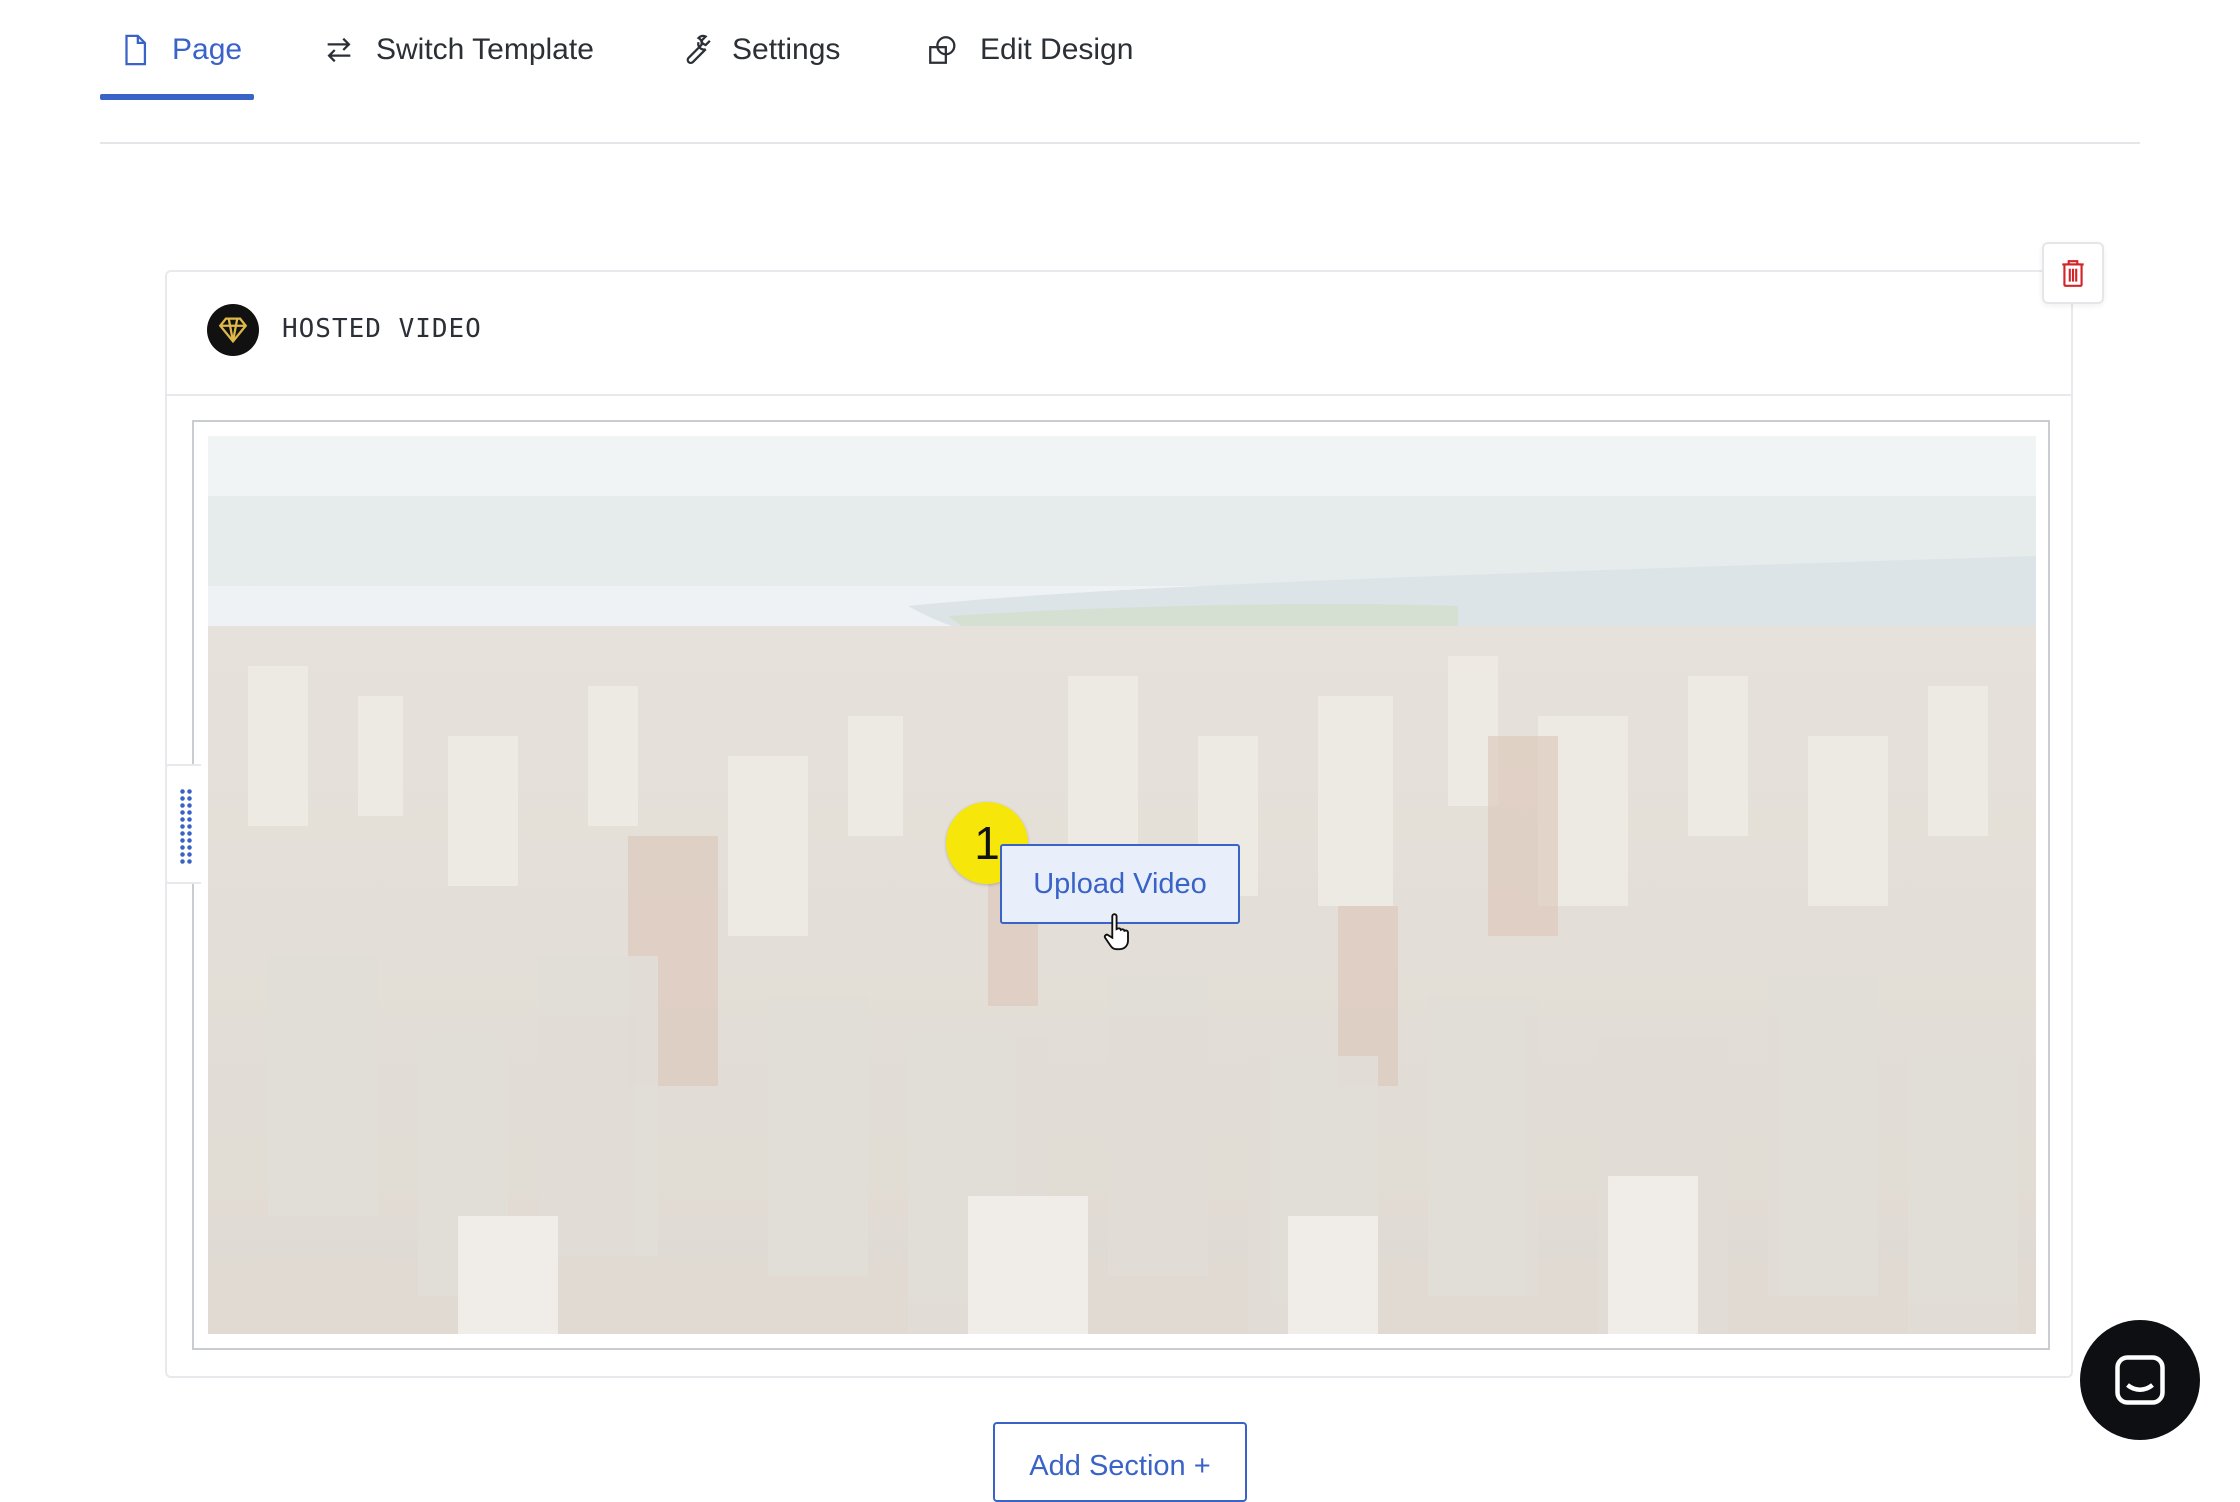 This screenshot has height=1502, width=2240. I want to click on diamond-logo-icon, so click(233, 330).